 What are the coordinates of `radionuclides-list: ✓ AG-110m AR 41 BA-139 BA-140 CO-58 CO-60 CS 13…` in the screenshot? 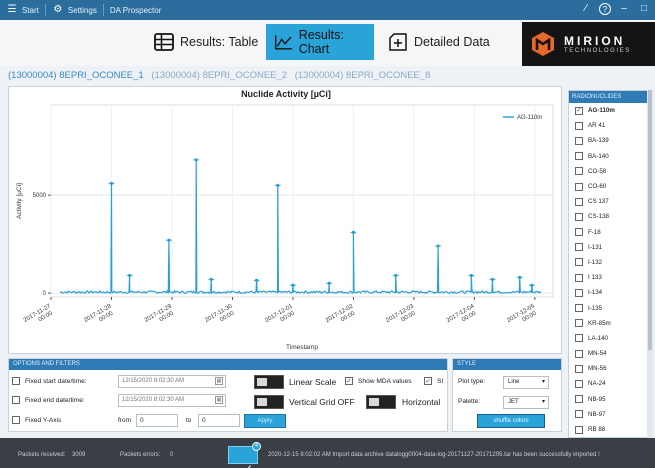 It's located at (608, 270).